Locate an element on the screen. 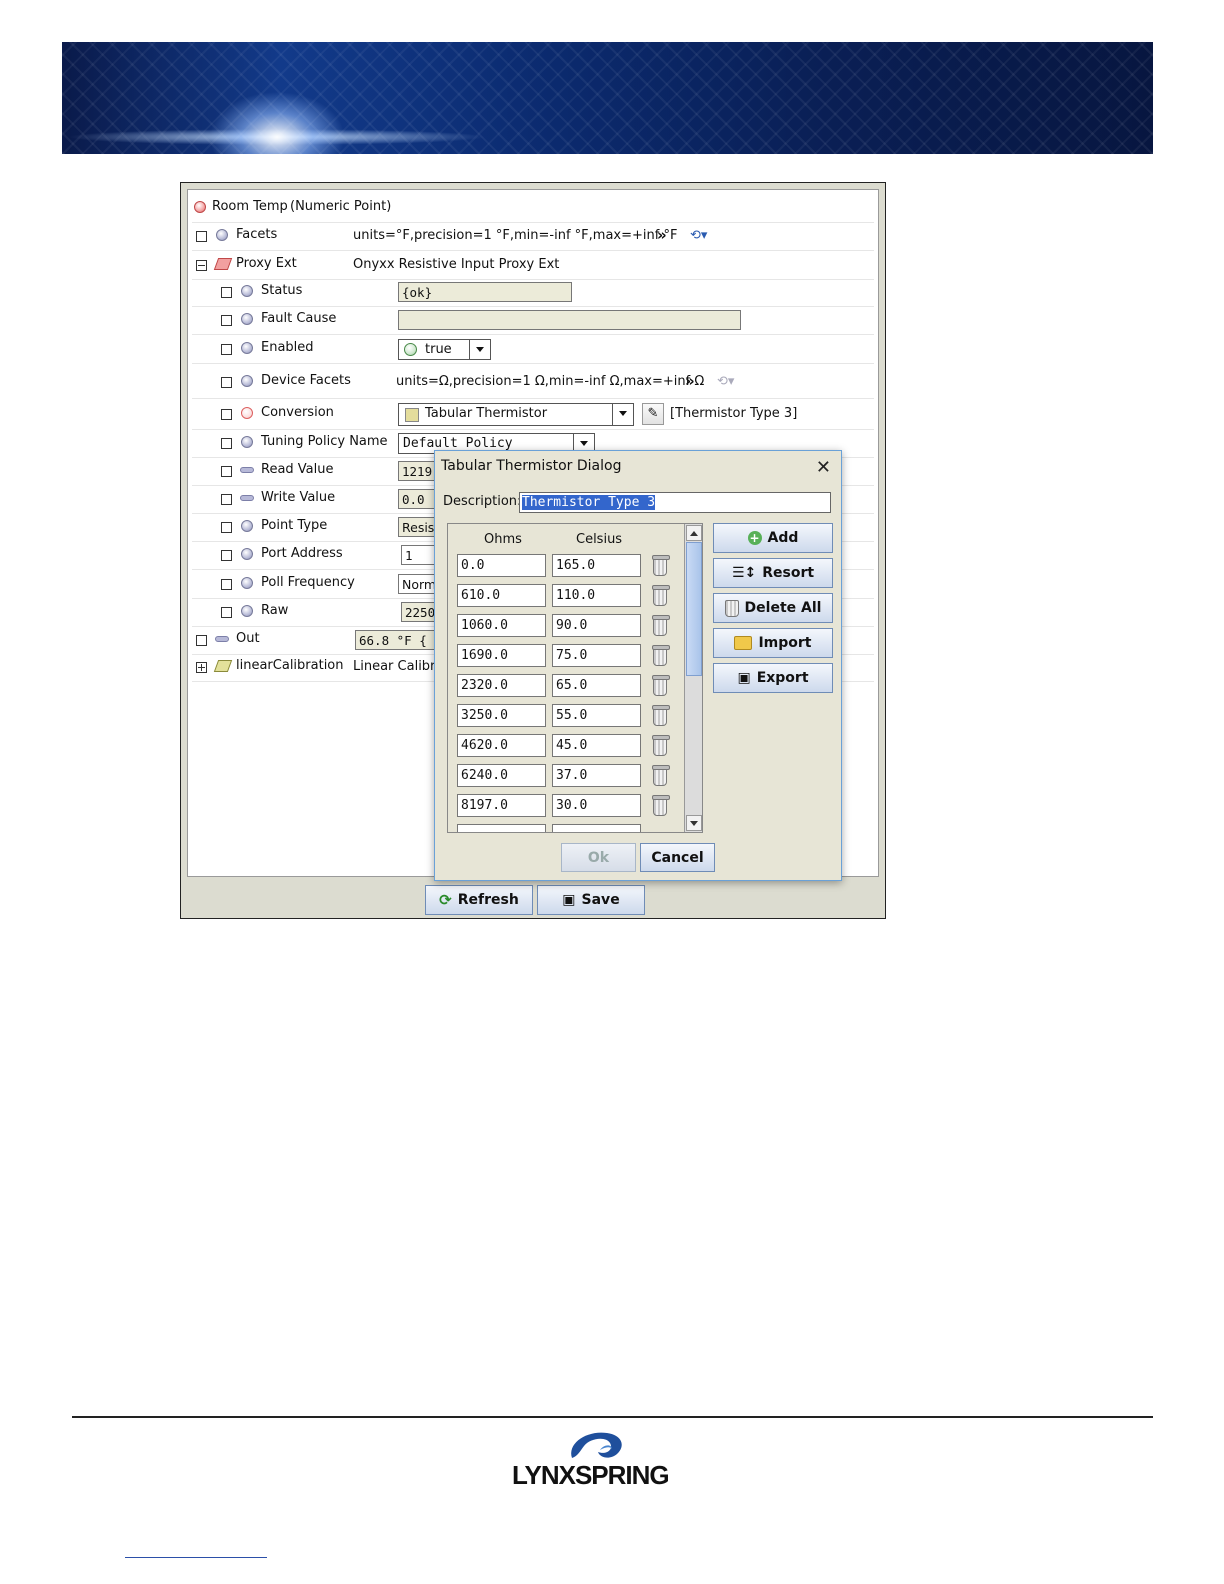 The image size is (1224, 1584). resort-button: ☰↕ Resort is located at coordinates (773, 573).